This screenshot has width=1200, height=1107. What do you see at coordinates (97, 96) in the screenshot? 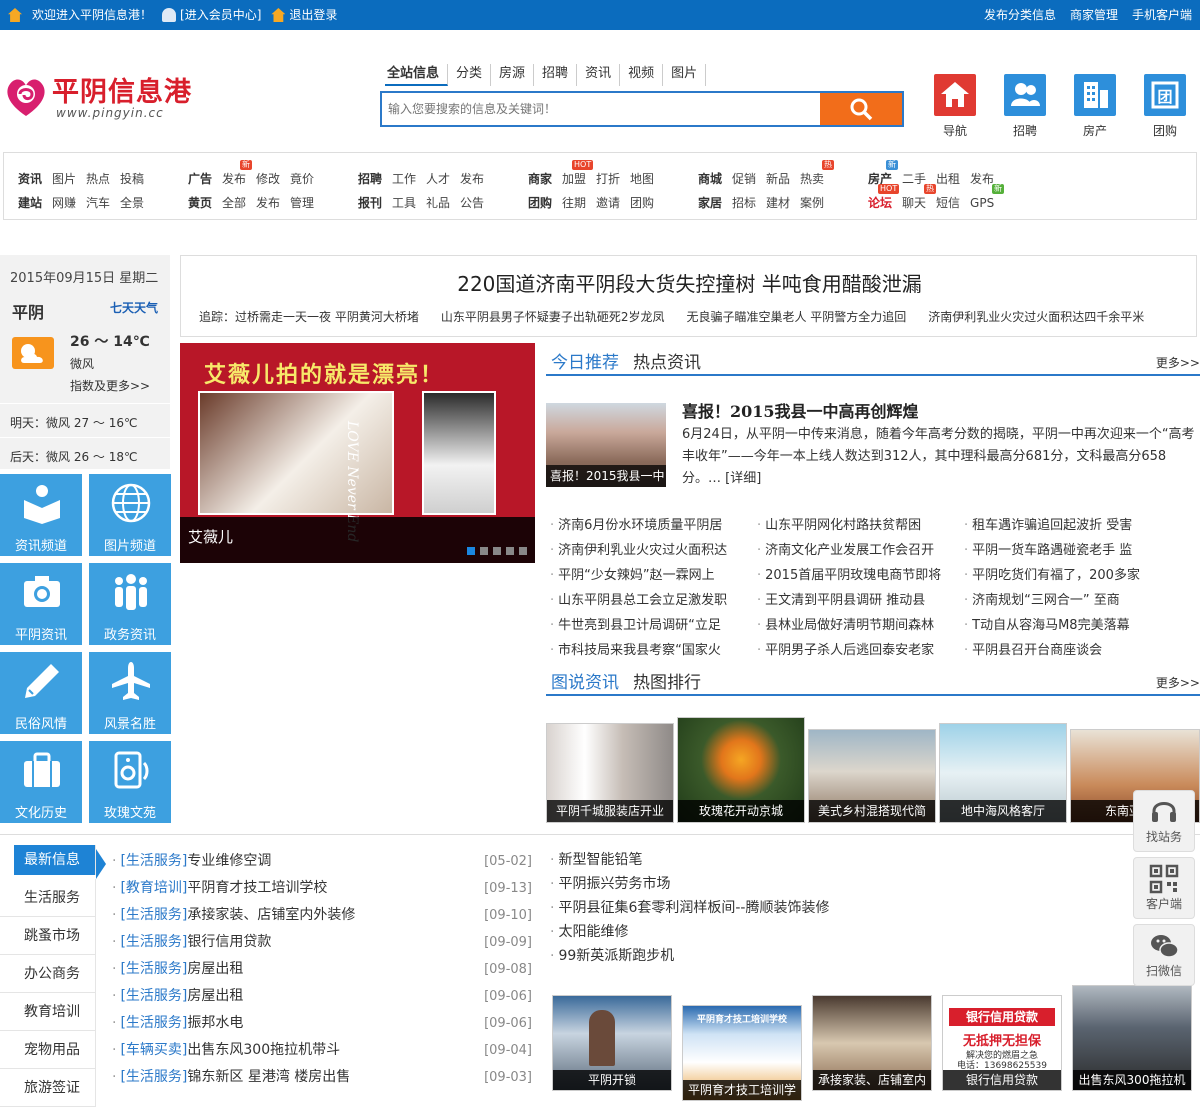
I see `site-logo: 平阴信息港 www.pingyin.cc` at bounding box center [97, 96].